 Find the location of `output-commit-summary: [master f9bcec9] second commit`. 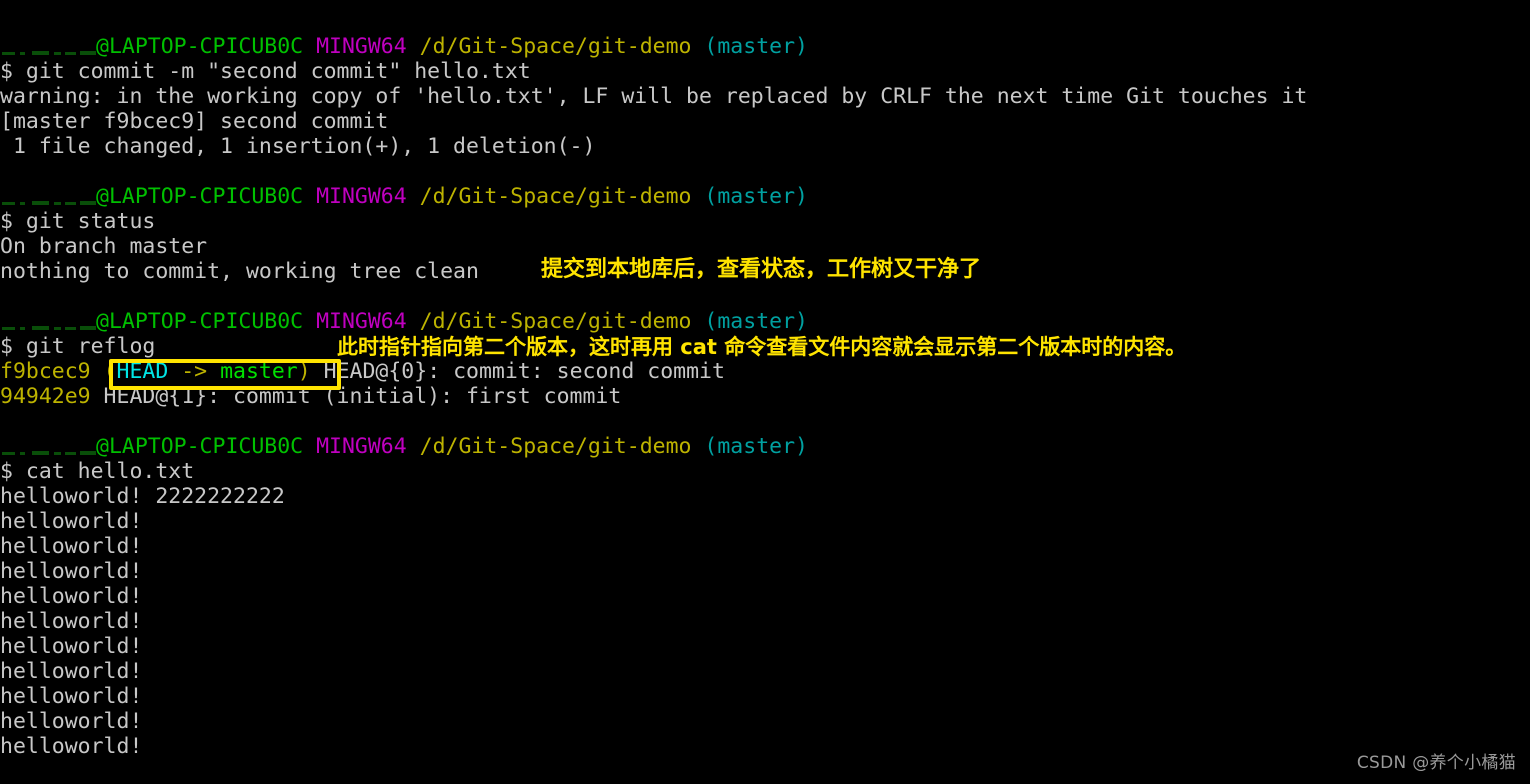

output-commit-summary: [master f9bcec9] second commit is located at coordinates (194, 121).